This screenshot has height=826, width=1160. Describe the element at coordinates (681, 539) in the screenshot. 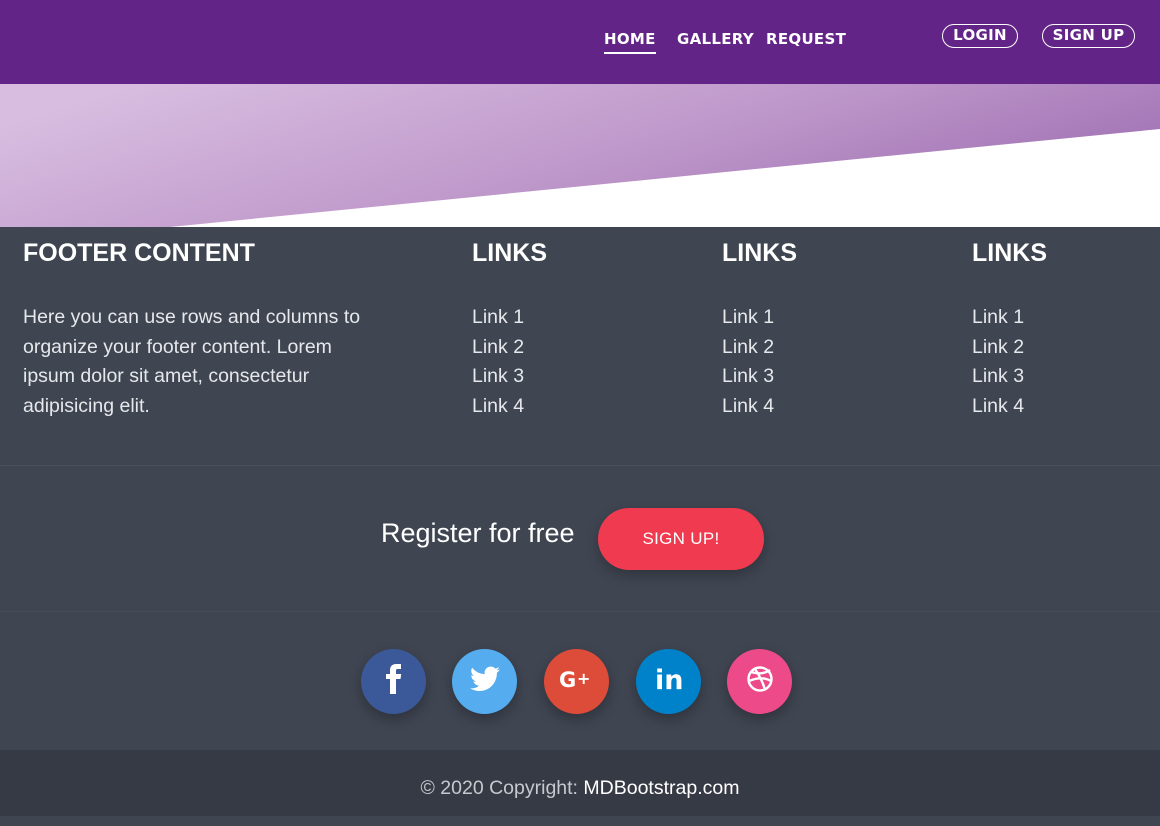

I see `signup-cta-button: SIGN UP!` at that location.